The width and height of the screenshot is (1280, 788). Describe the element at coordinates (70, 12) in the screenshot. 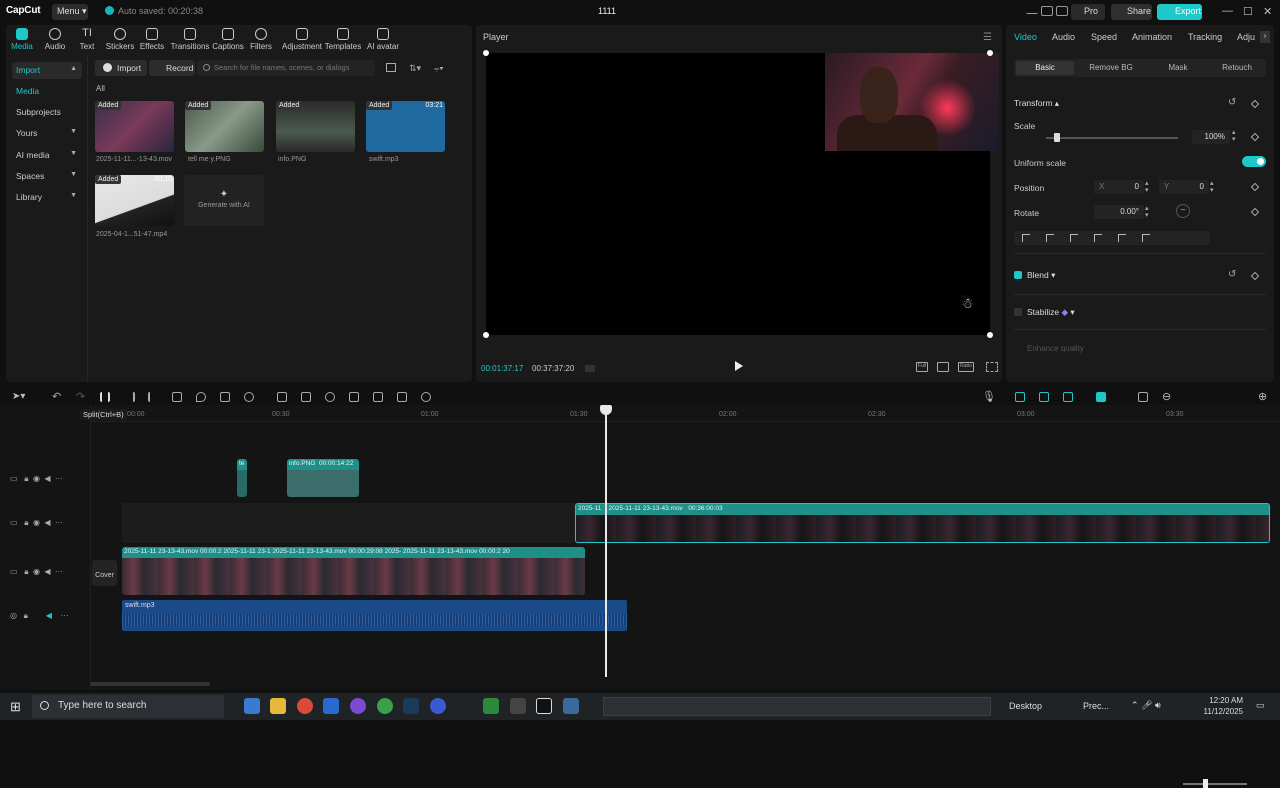

I see `menu-button: Menu ▾` at that location.